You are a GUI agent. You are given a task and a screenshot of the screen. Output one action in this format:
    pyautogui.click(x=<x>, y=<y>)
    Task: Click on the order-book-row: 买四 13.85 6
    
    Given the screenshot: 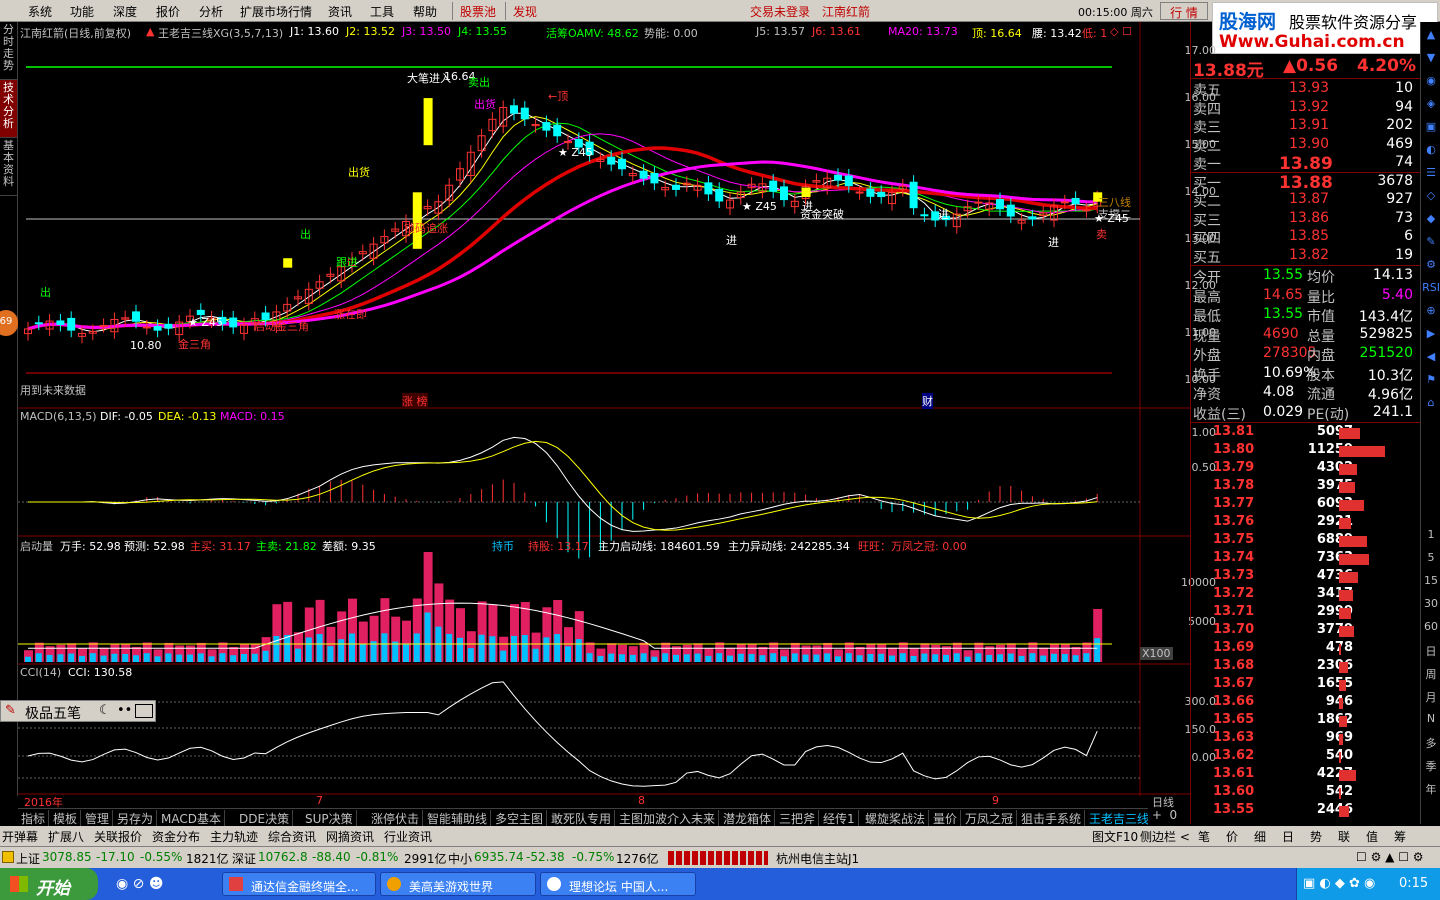 What is the action you would take?
    pyautogui.click(x=1306, y=237)
    